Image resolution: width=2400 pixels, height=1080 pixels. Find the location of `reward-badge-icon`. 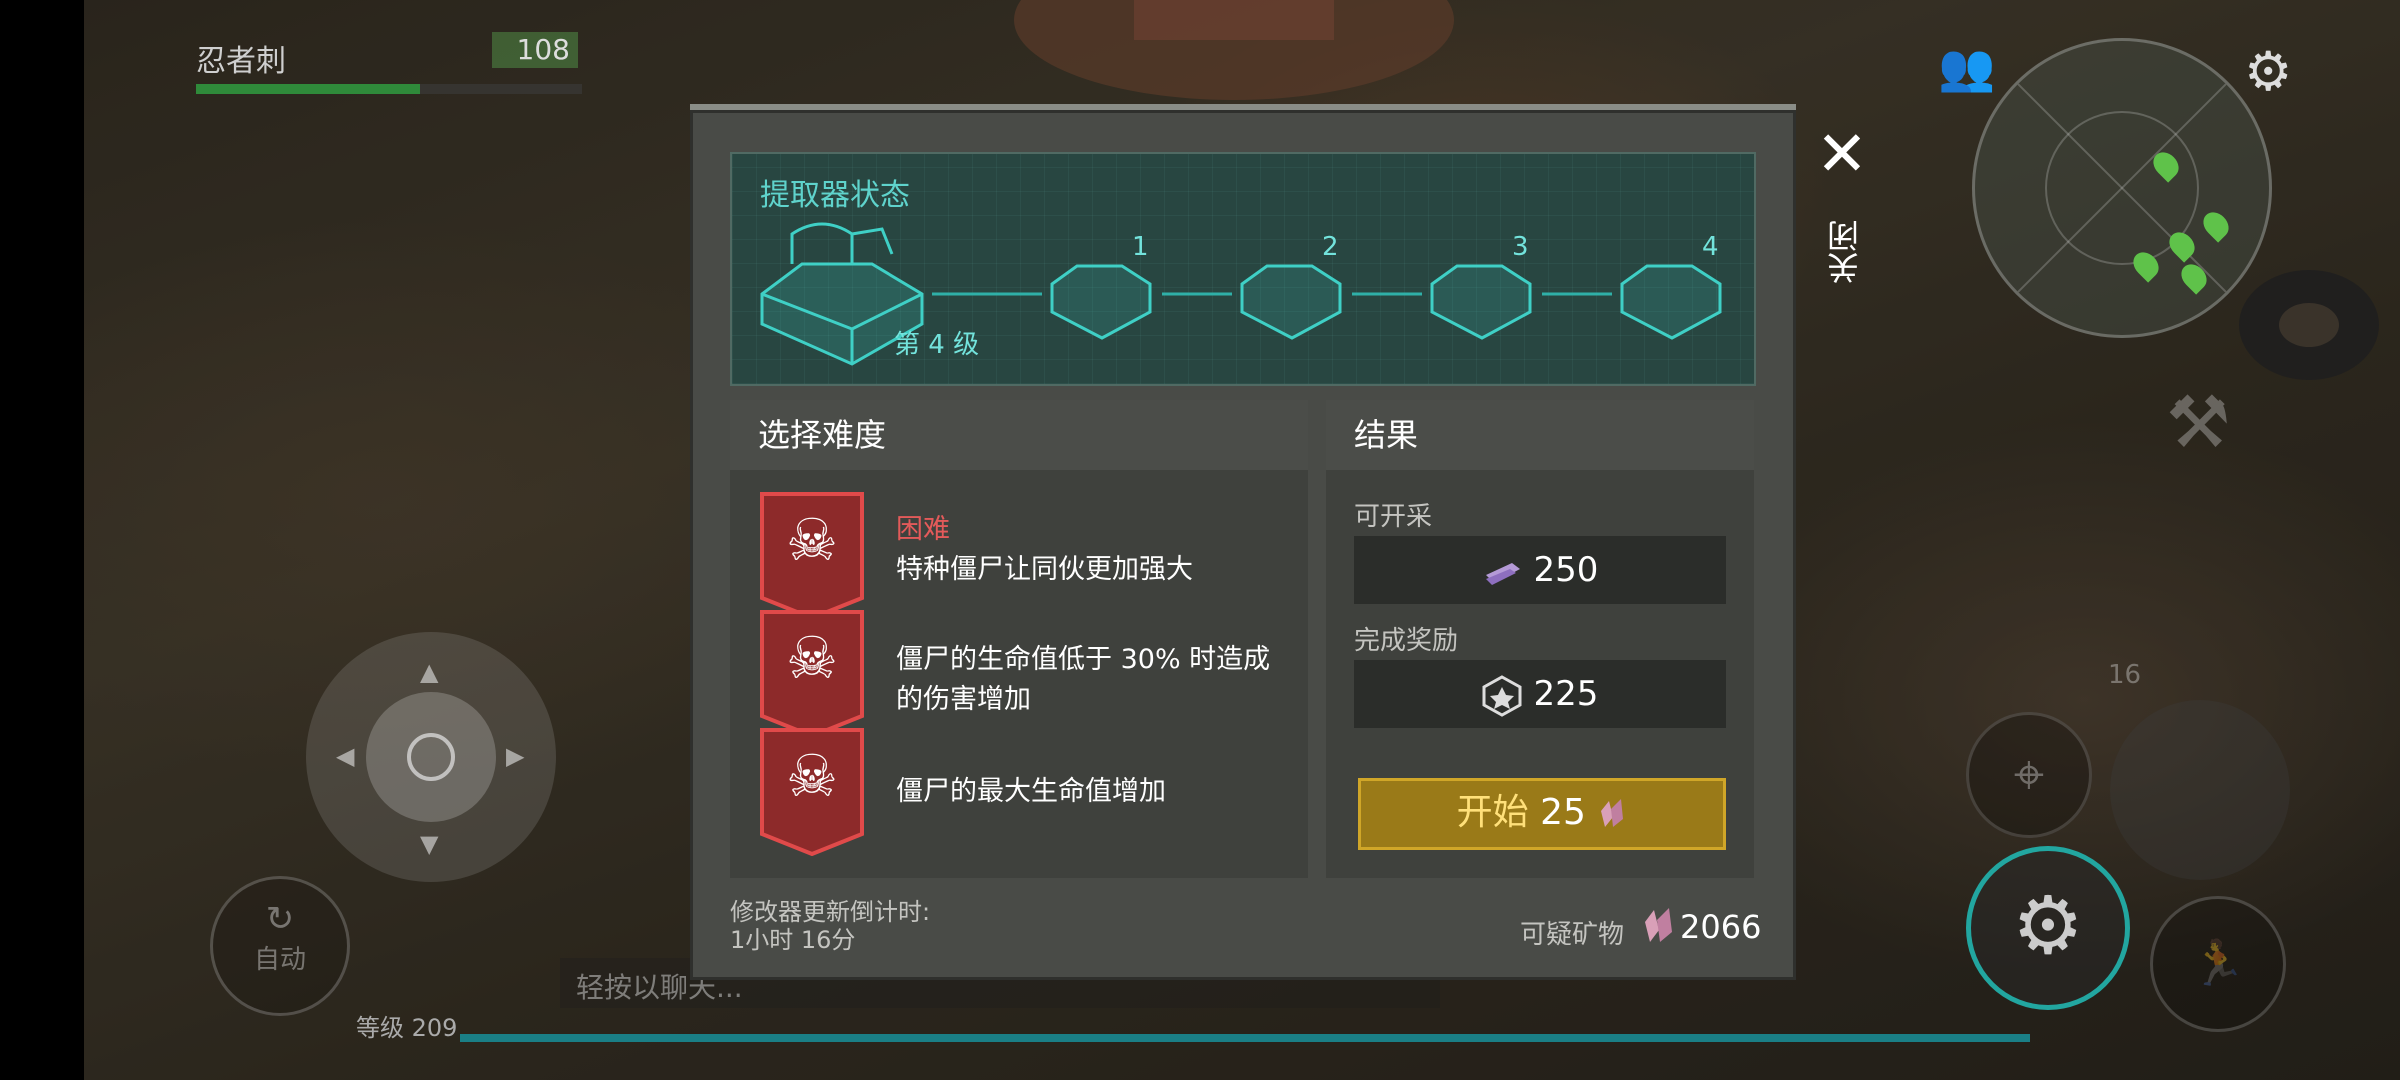

reward-badge-icon is located at coordinates (1502, 695).